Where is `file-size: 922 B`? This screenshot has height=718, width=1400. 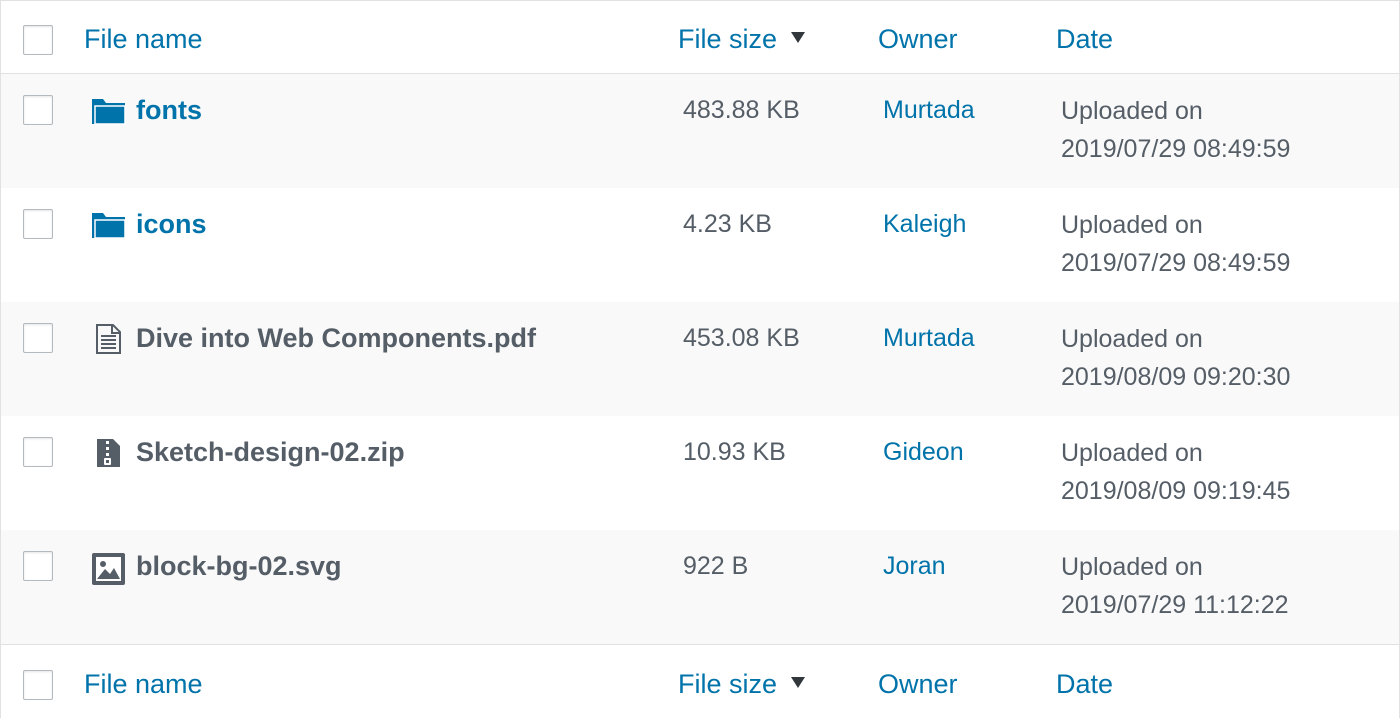
file-size: 922 B is located at coordinates (716, 566).